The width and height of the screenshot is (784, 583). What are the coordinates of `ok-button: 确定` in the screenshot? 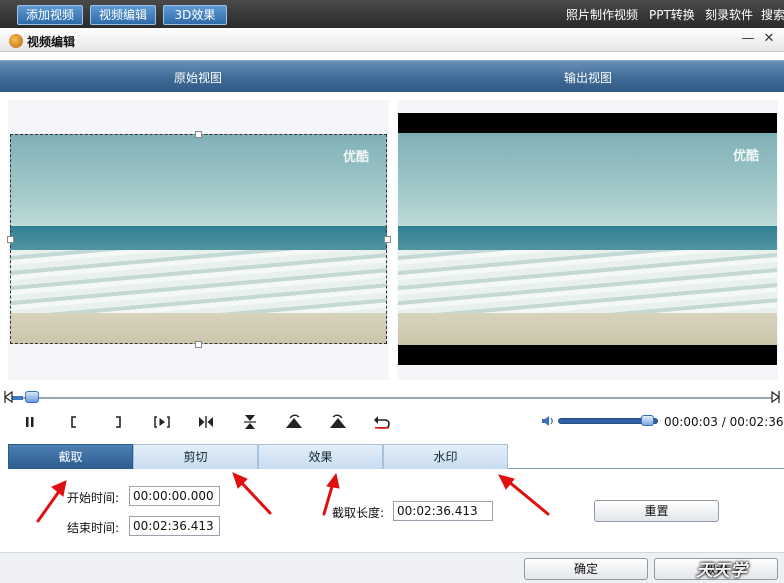 It's located at (586, 569).